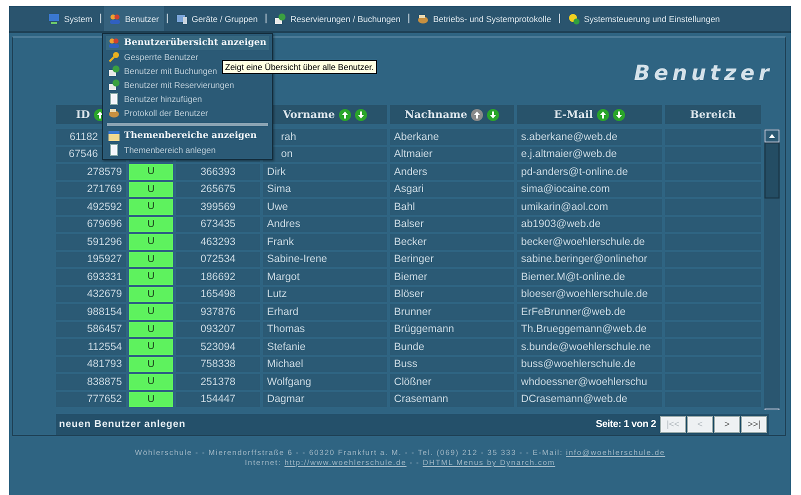 This screenshot has width=801, height=495. I want to click on table-cell: s.bunde@woehlerschule.ne, so click(589, 346).